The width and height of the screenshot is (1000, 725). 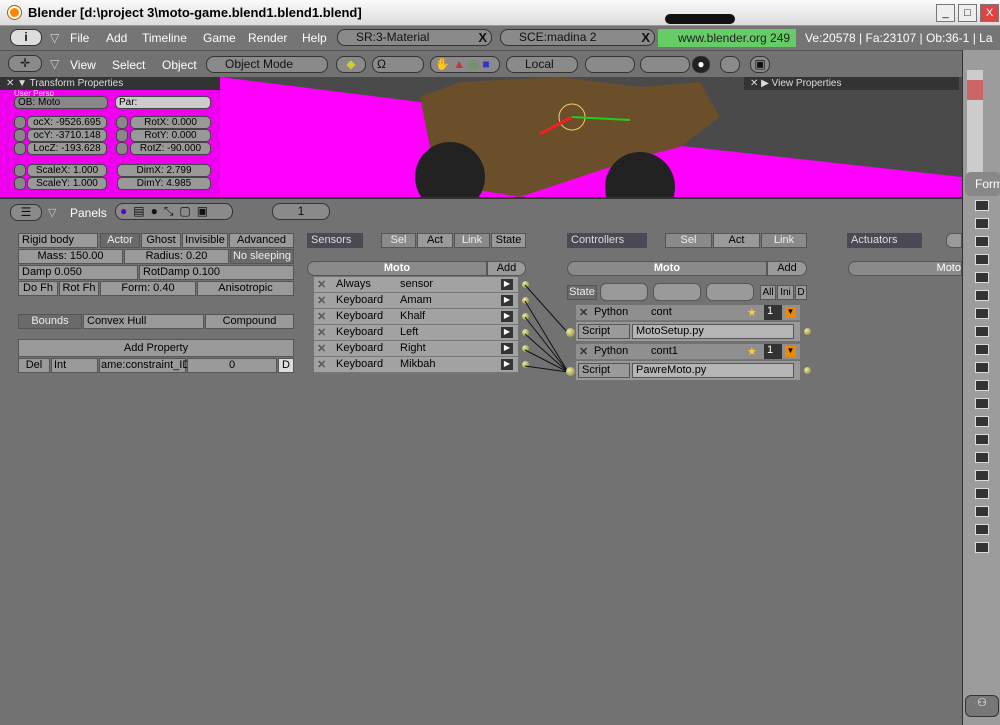 What do you see at coordinates (851, 83) in the screenshot?
I see `view-properties-header: ✕ ▶ View Properties` at bounding box center [851, 83].